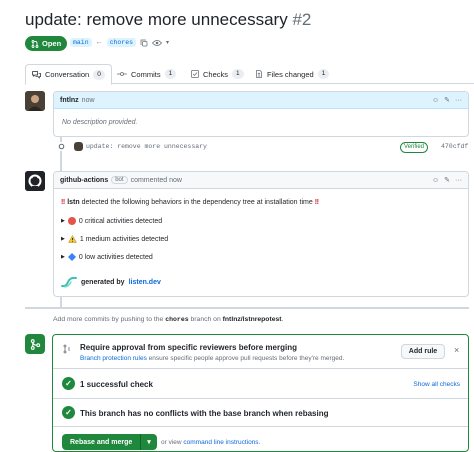 The width and height of the screenshot is (474, 452). What do you see at coordinates (101, 442) in the screenshot?
I see `rebase-merge-button: Rebase and merge` at bounding box center [101, 442].